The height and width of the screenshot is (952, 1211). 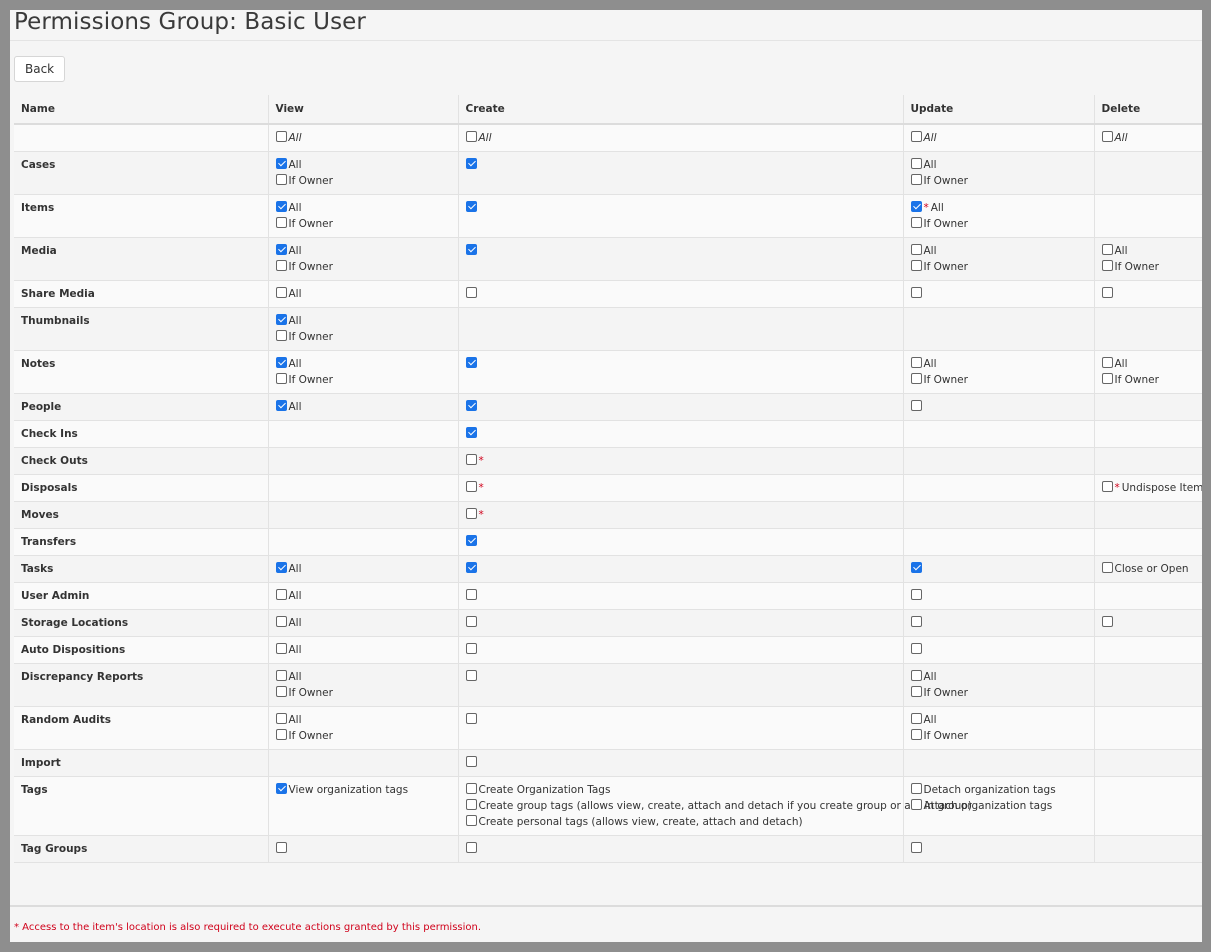 I want to click on view-option: View organization tags, so click(x=363, y=790).